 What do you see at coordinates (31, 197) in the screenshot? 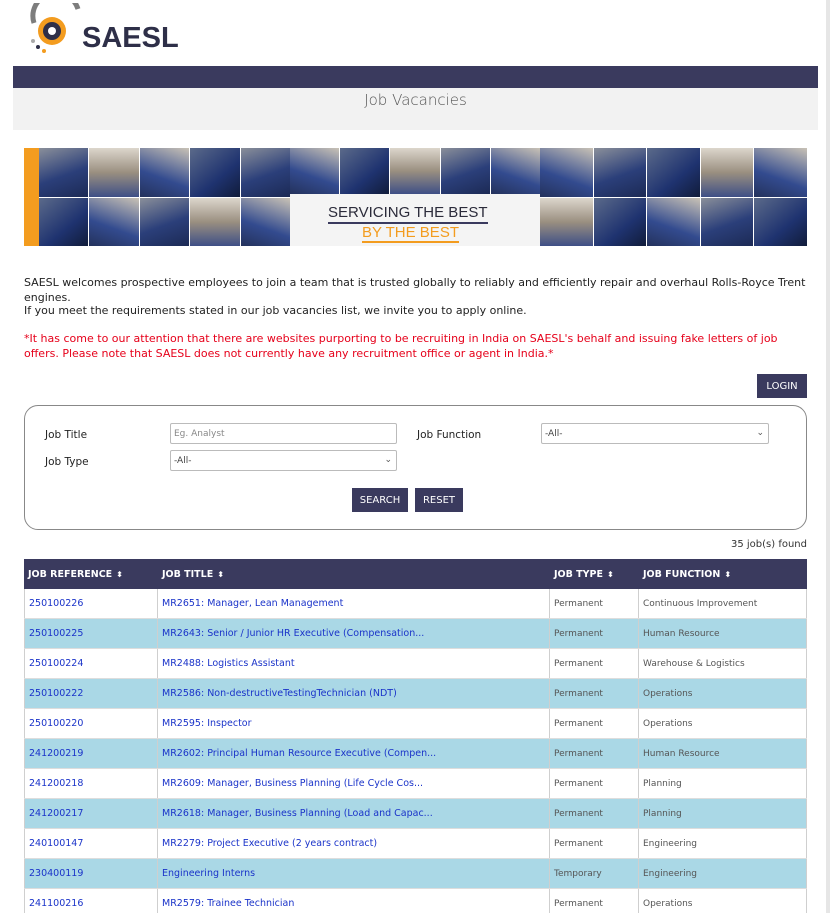
I see `banner-accent-bar` at bounding box center [31, 197].